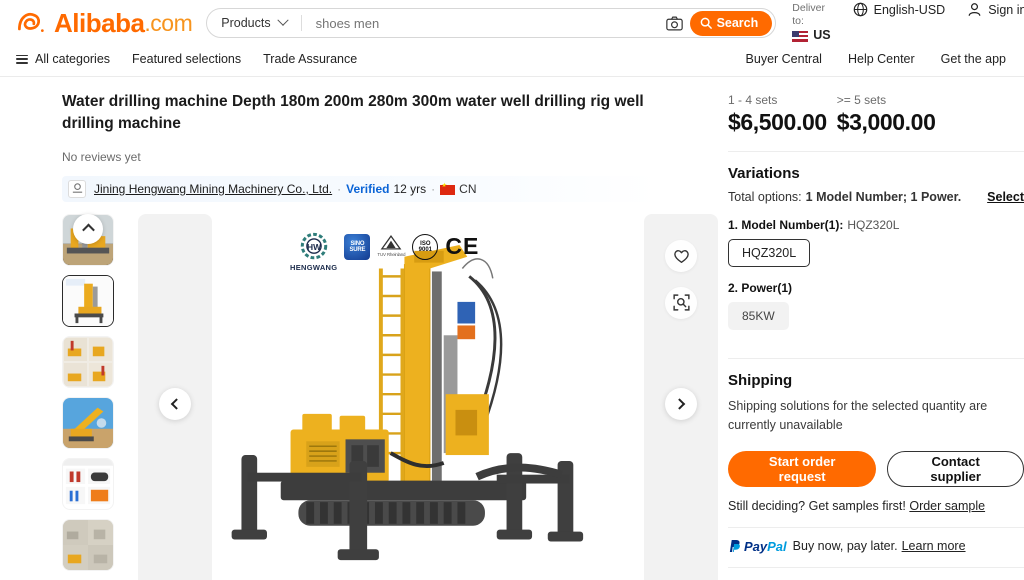 The image size is (1024, 580). I want to click on contact-supplier-button: Contact supplier, so click(955, 468).